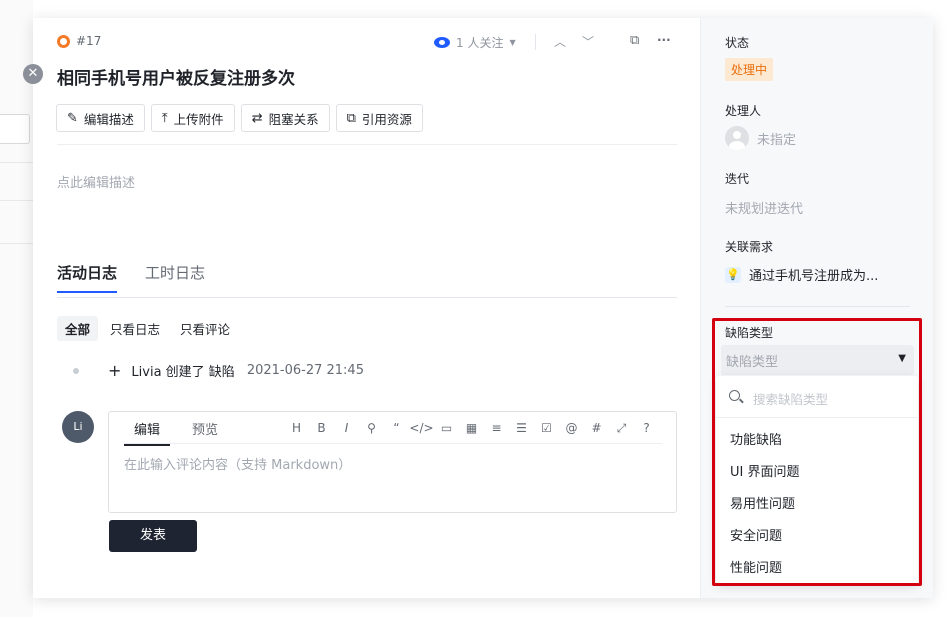 Image resolution: width=952 pixels, height=617 pixels. What do you see at coordinates (15, 129) in the screenshot?
I see `background-input-stub` at bounding box center [15, 129].